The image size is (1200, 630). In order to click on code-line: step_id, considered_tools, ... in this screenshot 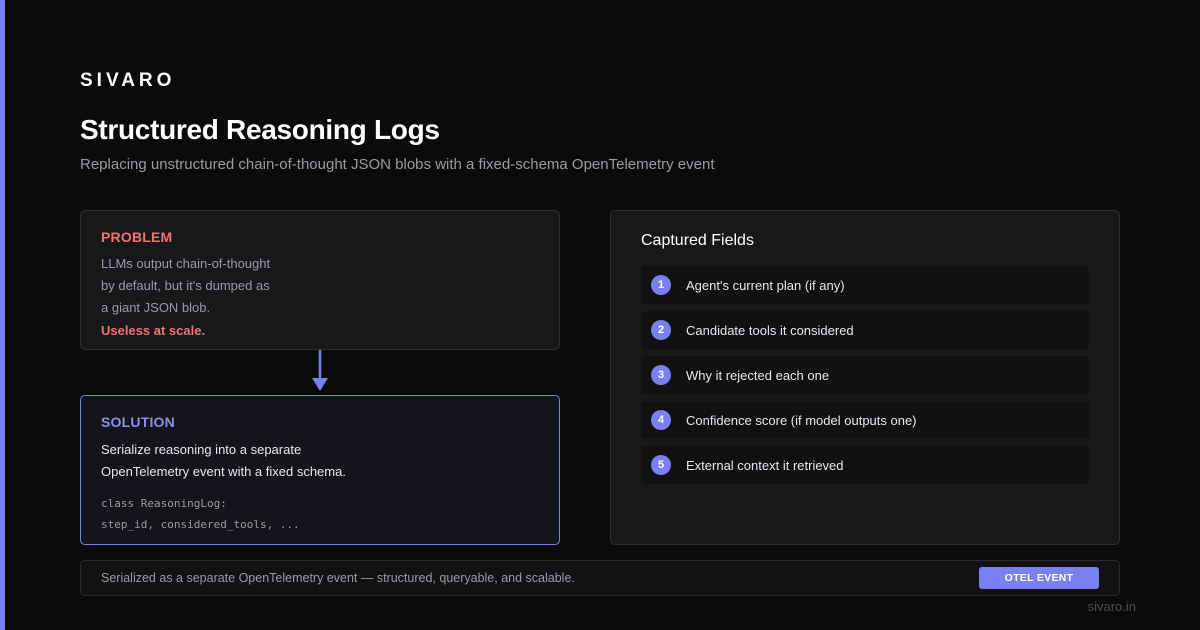, I will do `click(200, 524)`.